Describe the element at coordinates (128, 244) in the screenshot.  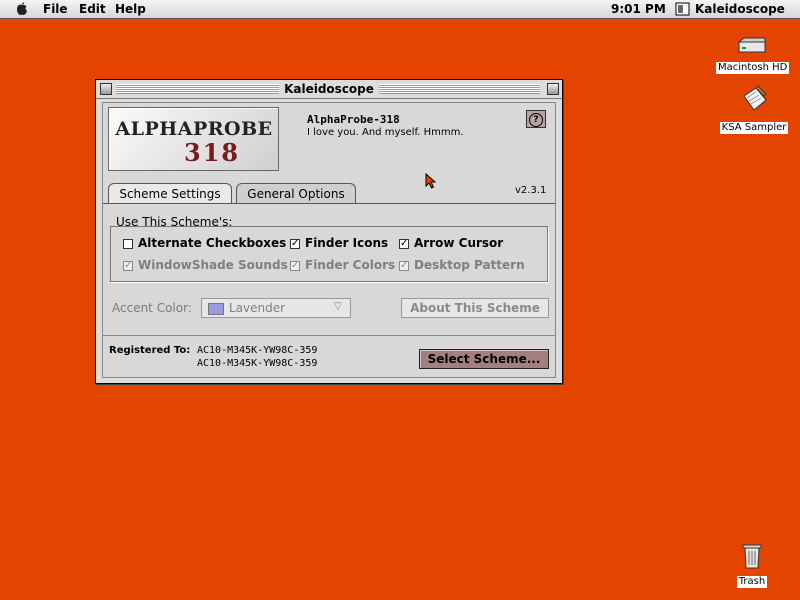
I see `checkbox-alternate-checkboxes` at that location.